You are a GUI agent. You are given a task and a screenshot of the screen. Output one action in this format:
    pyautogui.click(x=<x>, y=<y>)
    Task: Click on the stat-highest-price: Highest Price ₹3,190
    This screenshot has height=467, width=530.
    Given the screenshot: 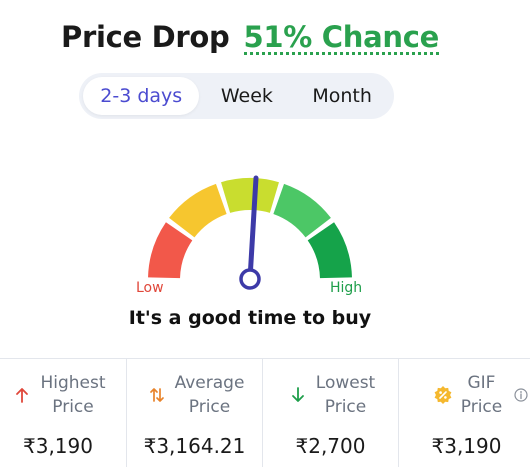 What is the action you would take?
    pyautogui.click(x=63, y=412)
    